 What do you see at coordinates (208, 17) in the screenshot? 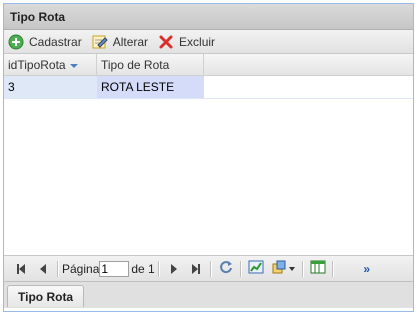
I see `panel-title: Tipo Rota` at bounding box center [208, 17].